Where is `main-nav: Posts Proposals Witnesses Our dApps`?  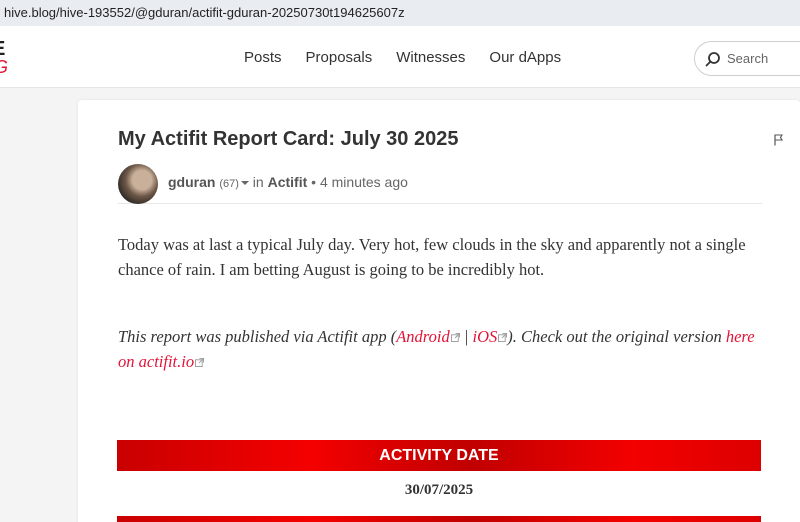 main-nav: Posts Proposals Witnesses Our dApps is located at coordinates (402, 57).